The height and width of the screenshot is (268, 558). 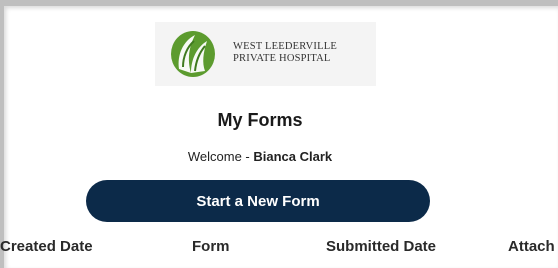 What do you see at coordinates (258, 201) in the screenshot?
I see `start-new-form-button: Start a New Form` at bounding box center [258, 201].